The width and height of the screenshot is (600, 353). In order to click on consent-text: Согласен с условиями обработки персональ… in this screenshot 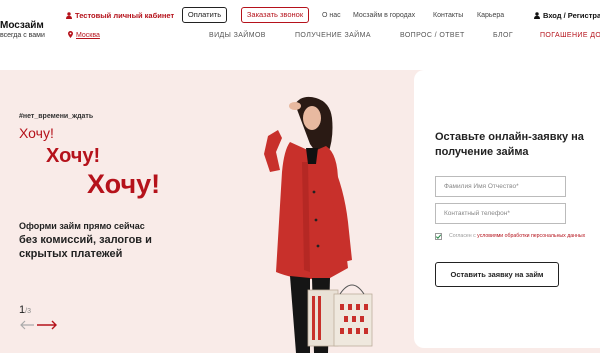, I will do `click(523, 236)`.